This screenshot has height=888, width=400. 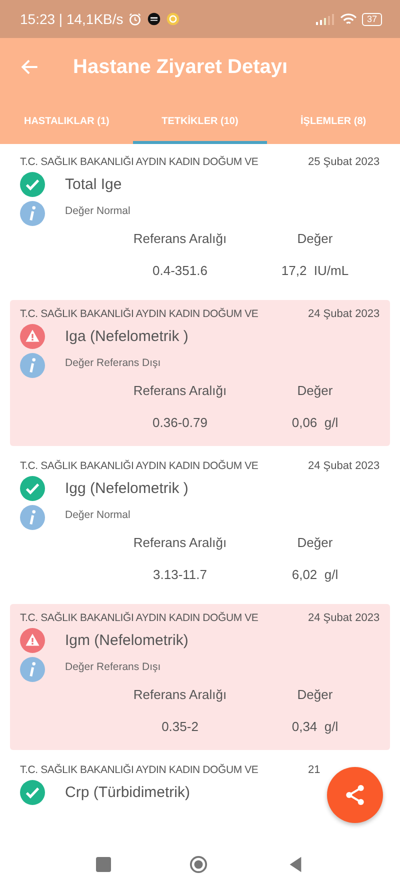 I want to click on status-time: 15:23 | 14,1KB/s, so click(x=72, y=19).